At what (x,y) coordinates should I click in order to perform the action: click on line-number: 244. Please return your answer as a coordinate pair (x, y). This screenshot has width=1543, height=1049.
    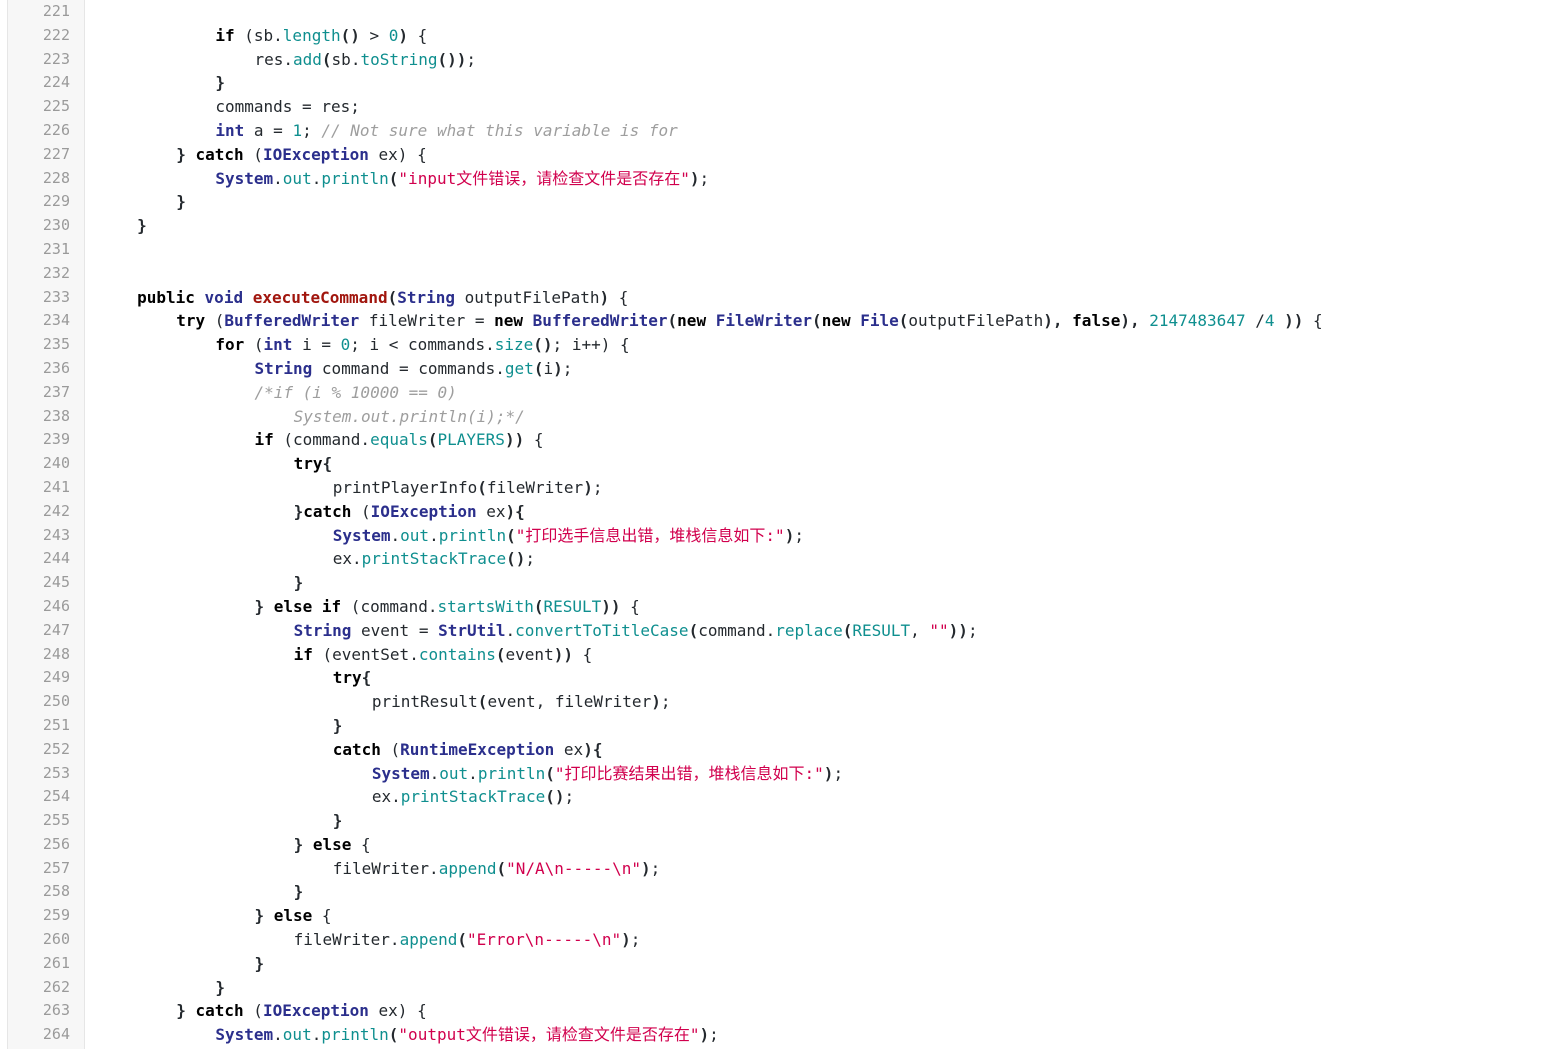
    Looking at the image, I should click on (56, 558).